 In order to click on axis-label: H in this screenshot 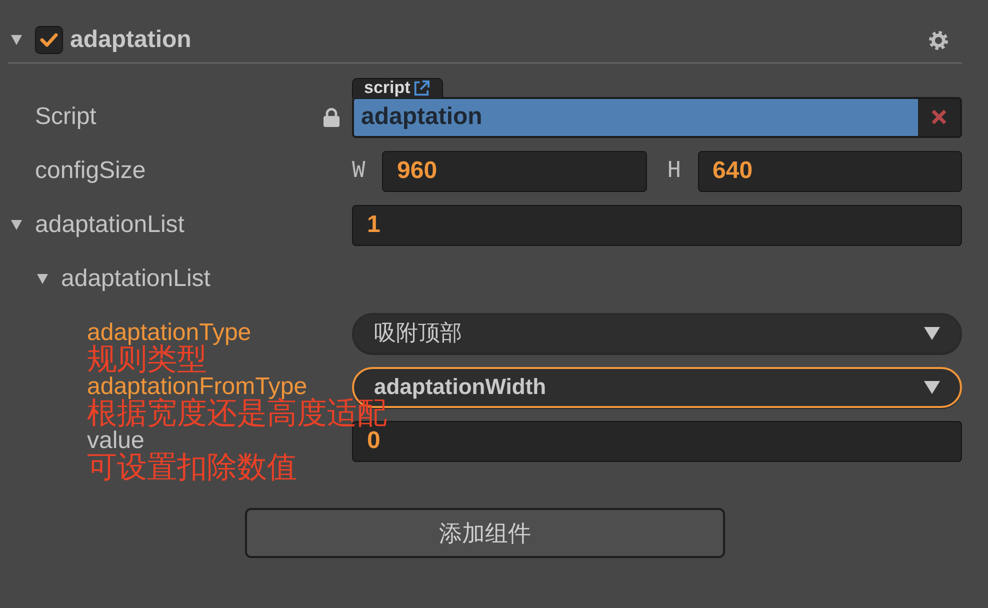, I will do `click(675, 171)`.